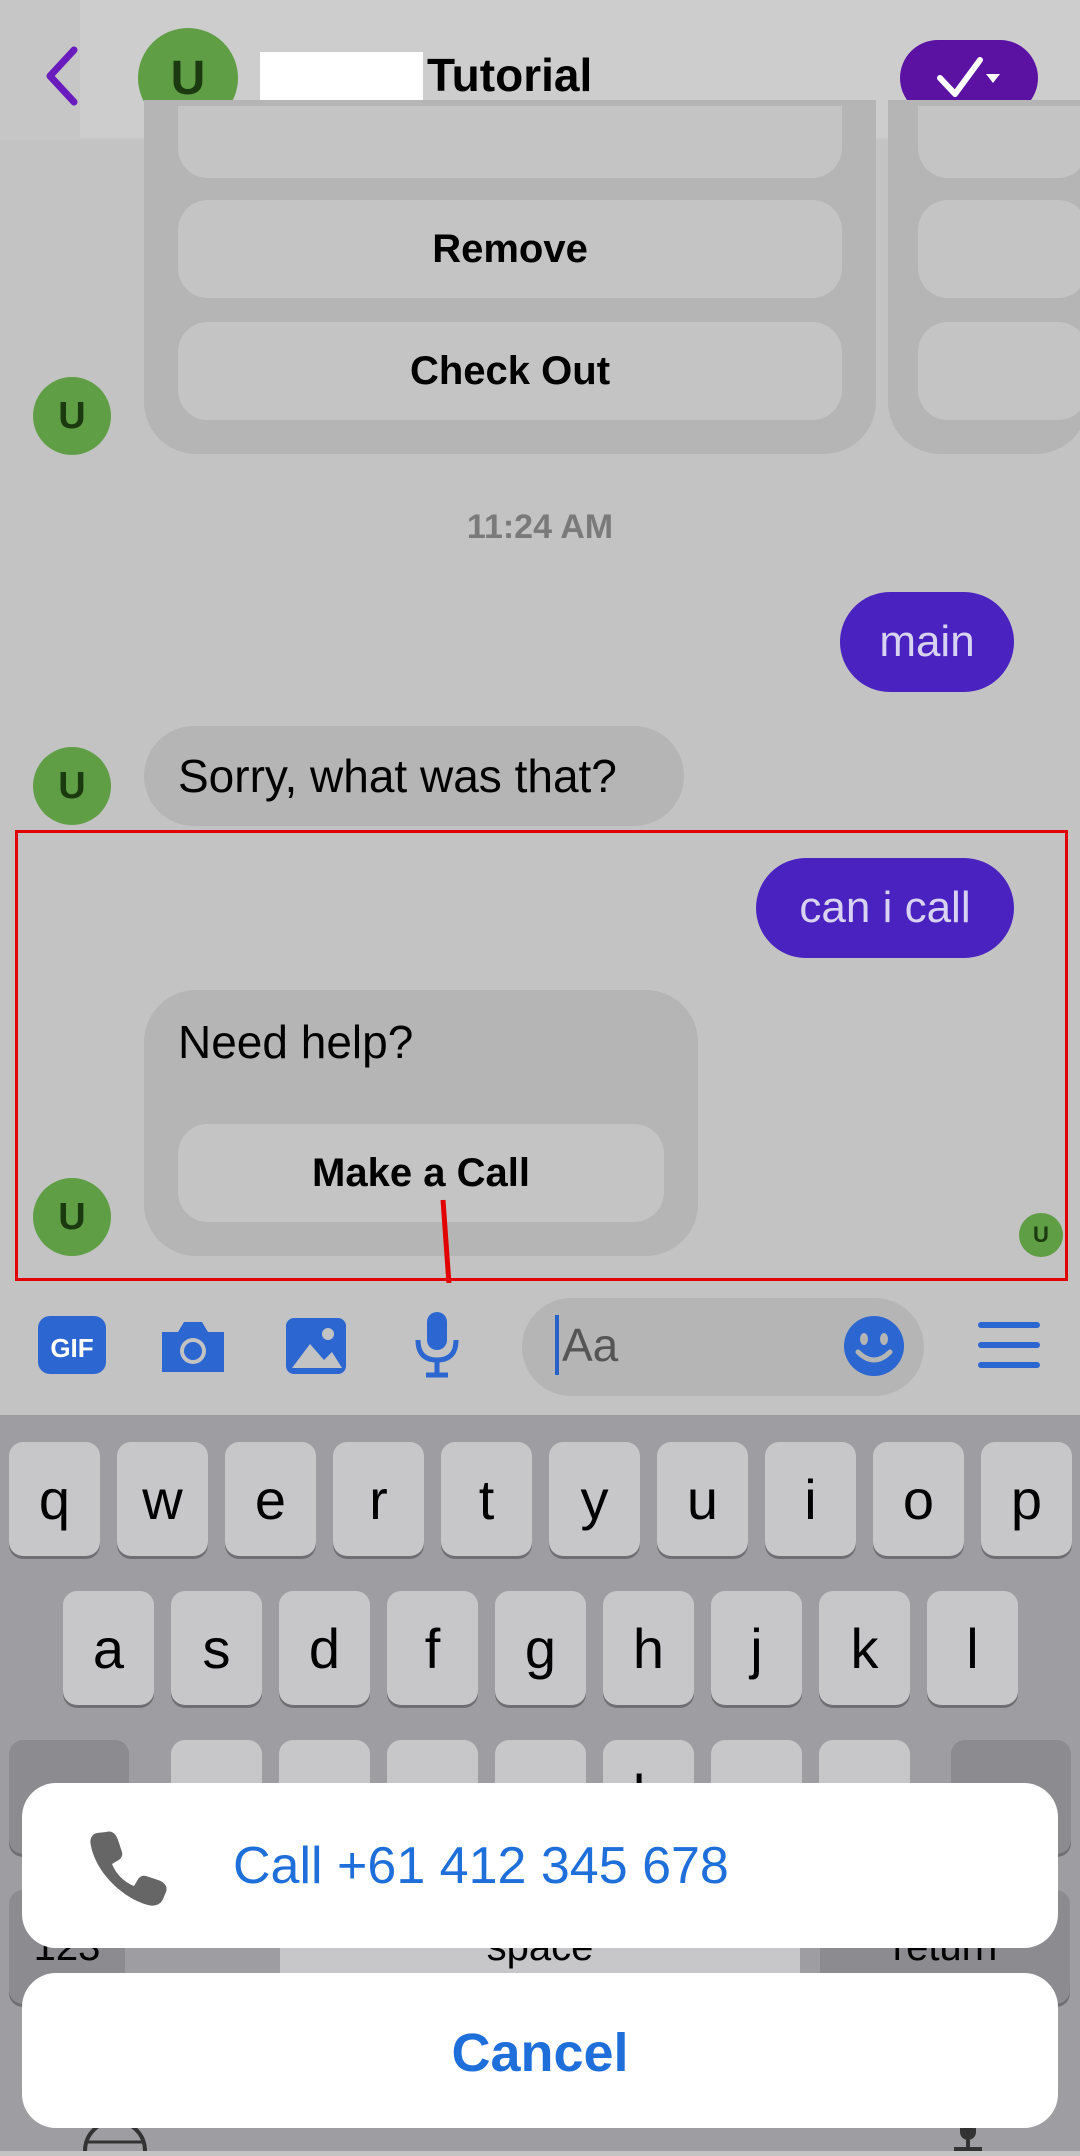 This screenshot has width=1080, height=2156. What do you see at coordinates (540, 2053) in the screenshot?
I see `cancel-label: Cancel` at bounding box center [540, 2053].